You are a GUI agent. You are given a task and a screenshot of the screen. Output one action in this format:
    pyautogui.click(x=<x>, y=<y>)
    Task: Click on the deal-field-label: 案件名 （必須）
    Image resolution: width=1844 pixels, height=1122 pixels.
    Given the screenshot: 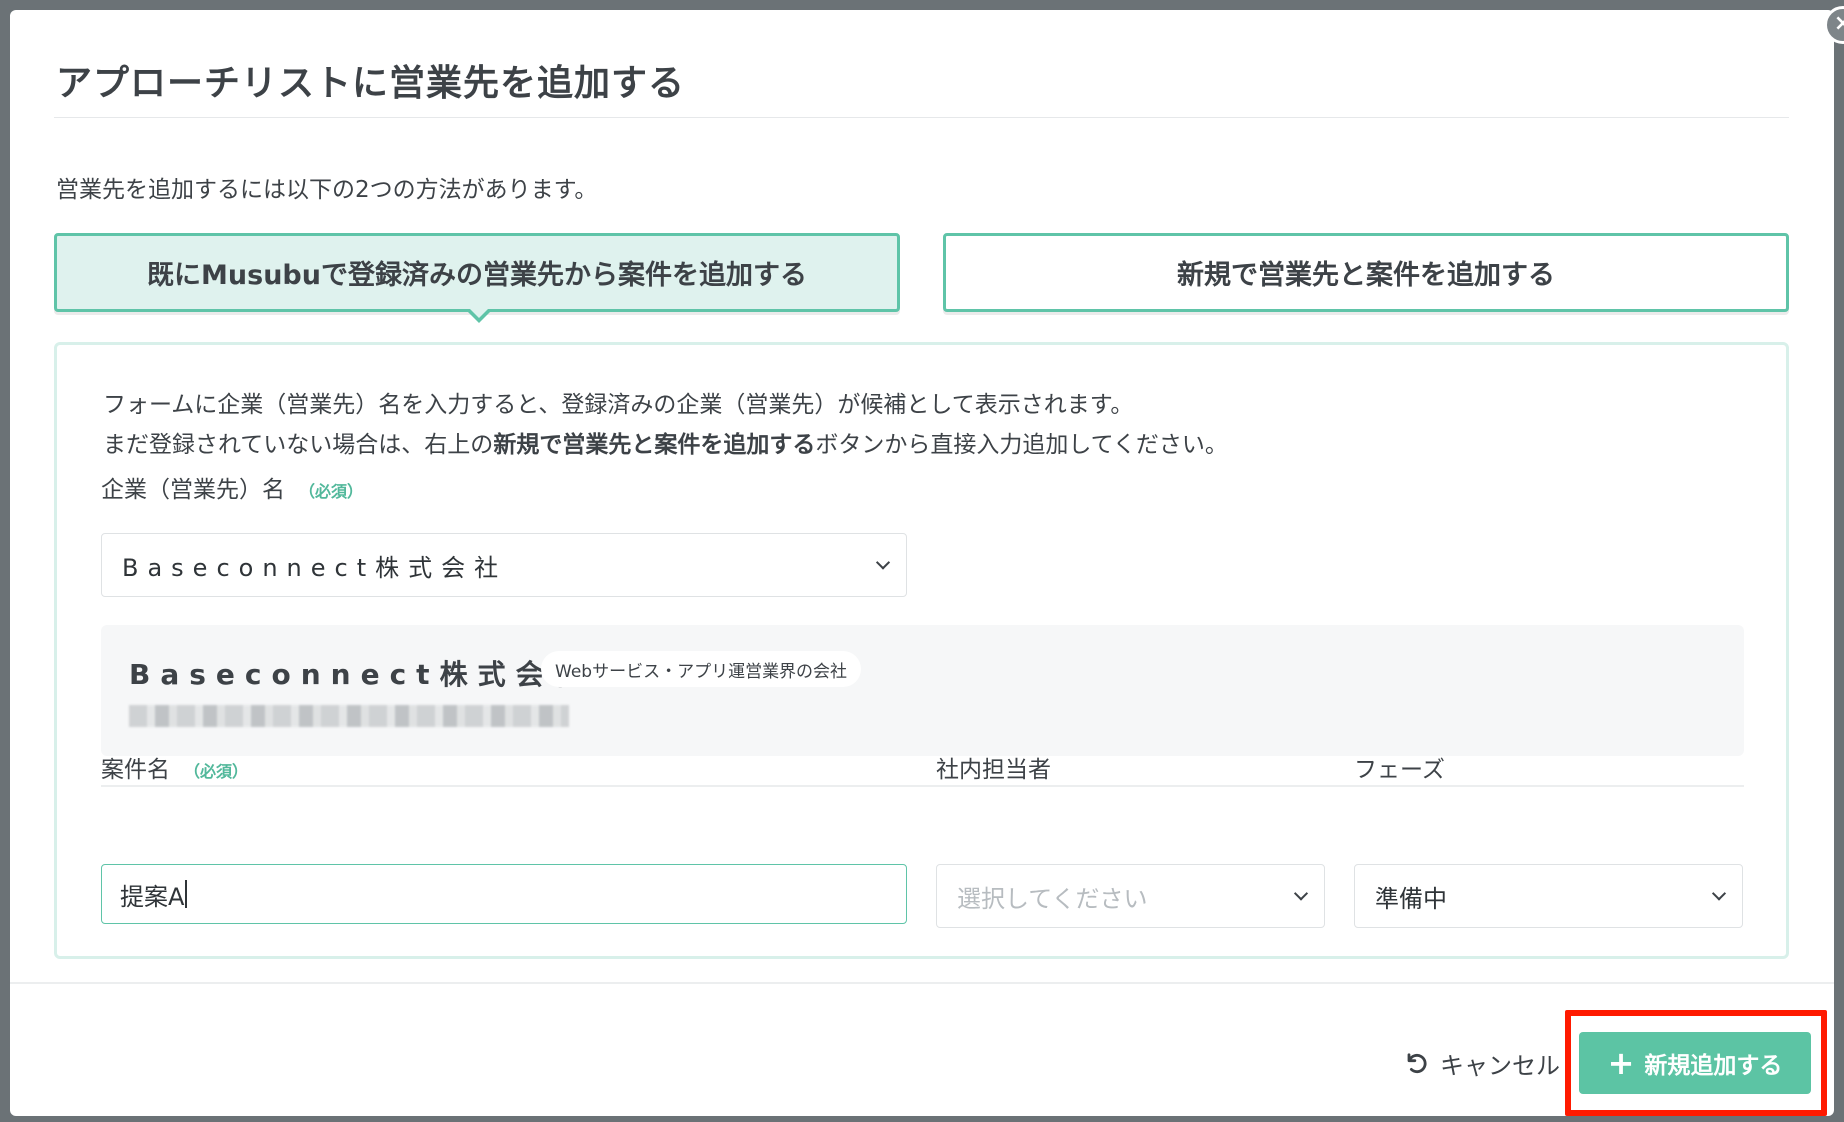 What is the action you would take?
    pyautogui.click(x=174, y=767)
    